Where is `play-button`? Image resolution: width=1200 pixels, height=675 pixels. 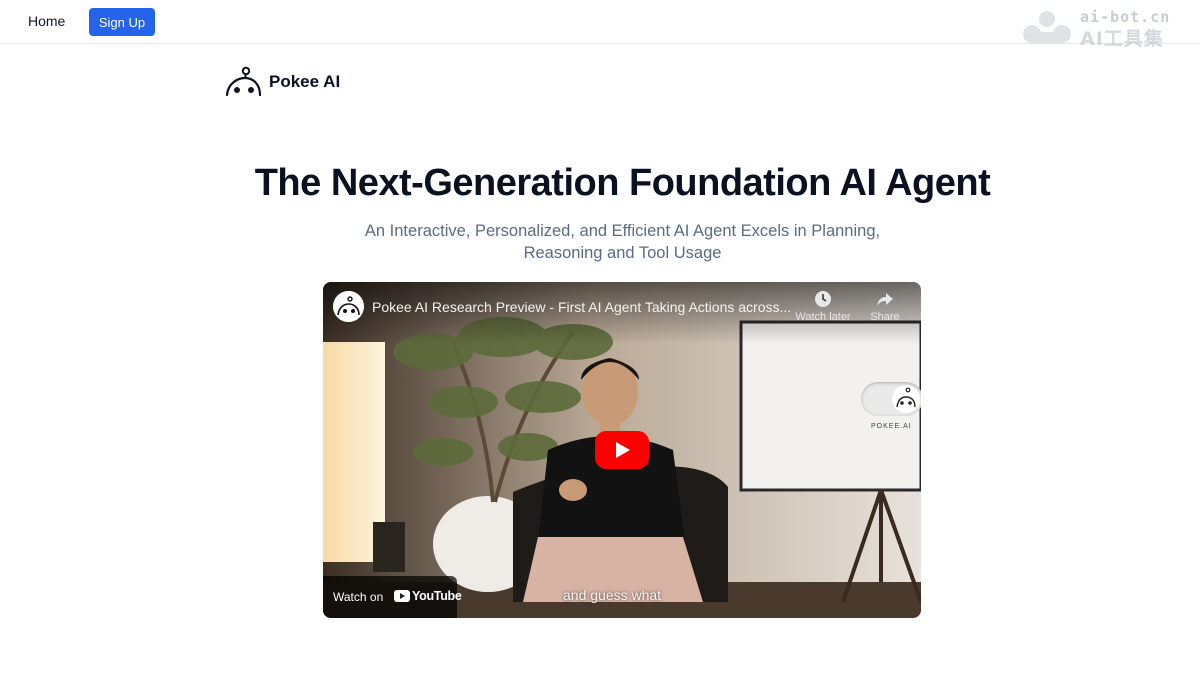
play-button is located at coordinates (622, 450).